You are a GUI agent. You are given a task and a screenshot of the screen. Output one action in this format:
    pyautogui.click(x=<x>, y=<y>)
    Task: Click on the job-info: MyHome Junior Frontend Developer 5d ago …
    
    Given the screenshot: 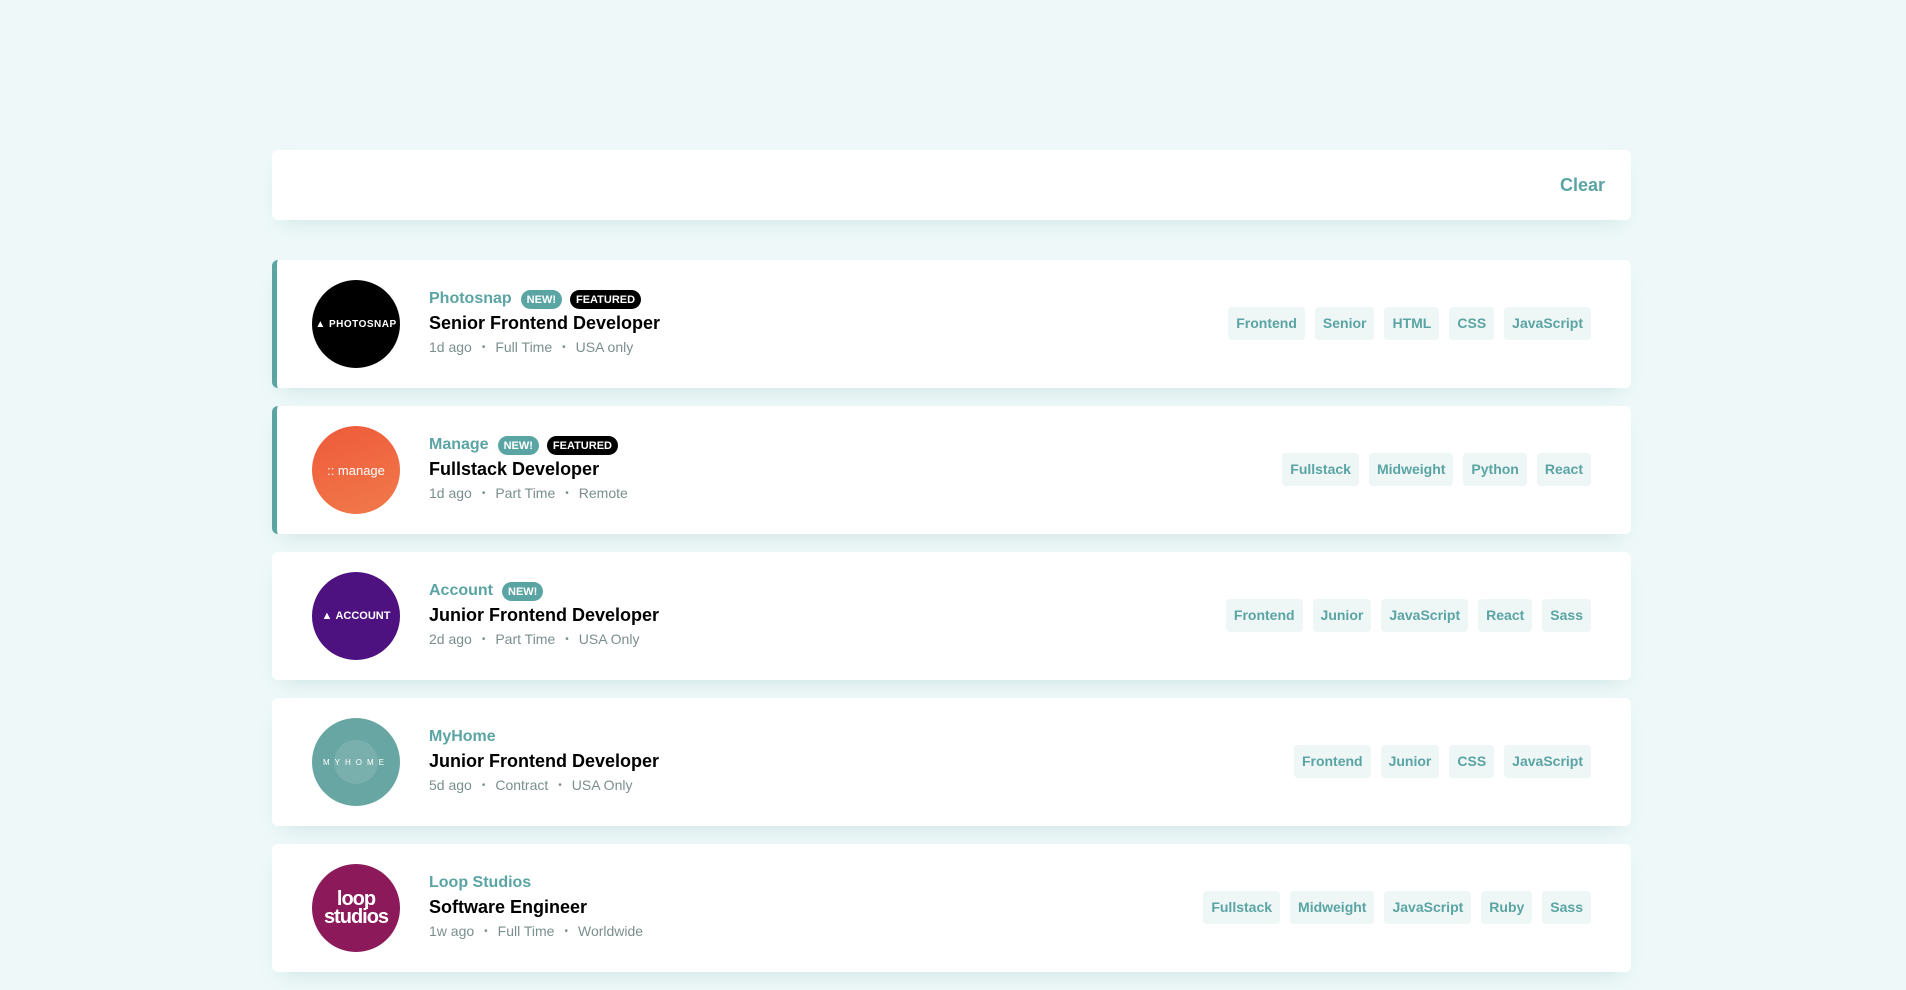 What is the action you would take?
    pyautogui.click(x=544, y=759)
    